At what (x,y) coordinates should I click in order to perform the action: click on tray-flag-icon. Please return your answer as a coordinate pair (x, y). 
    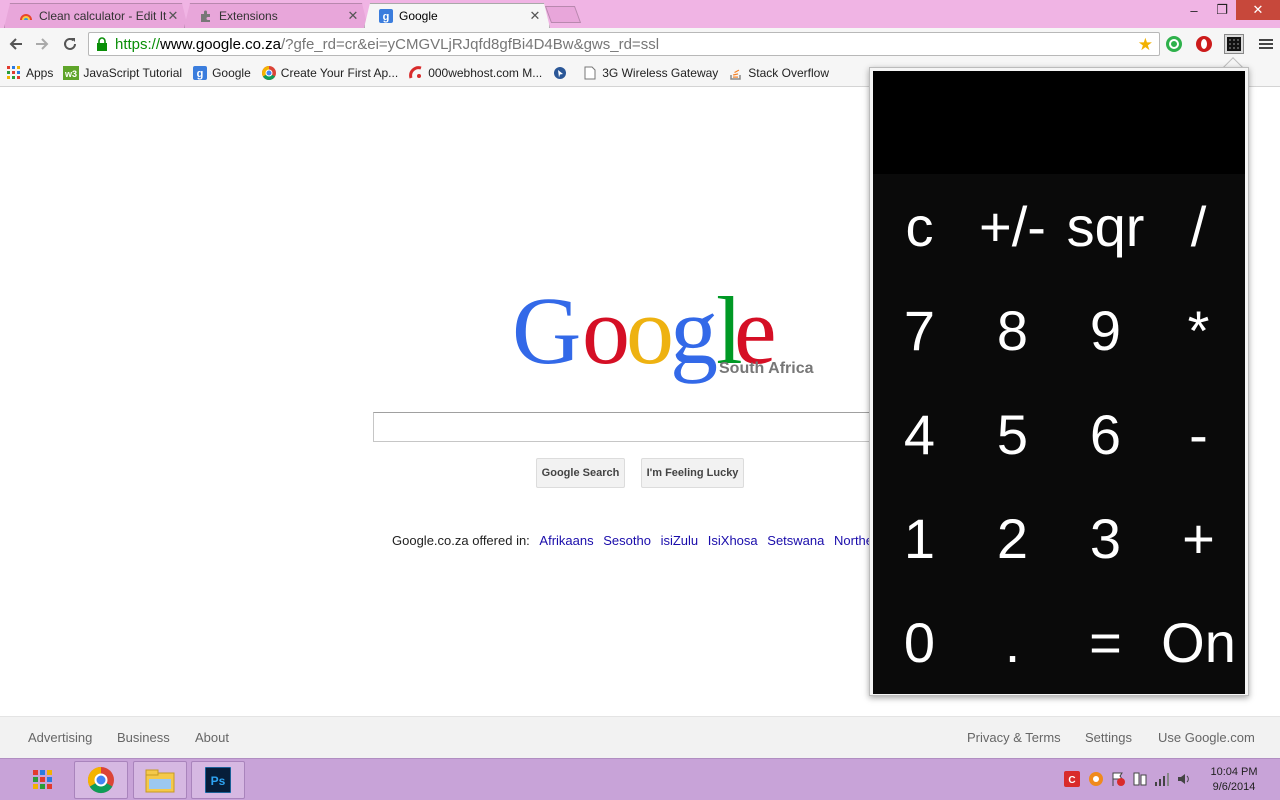
    Looking at the image, I should click on (1118, 779).